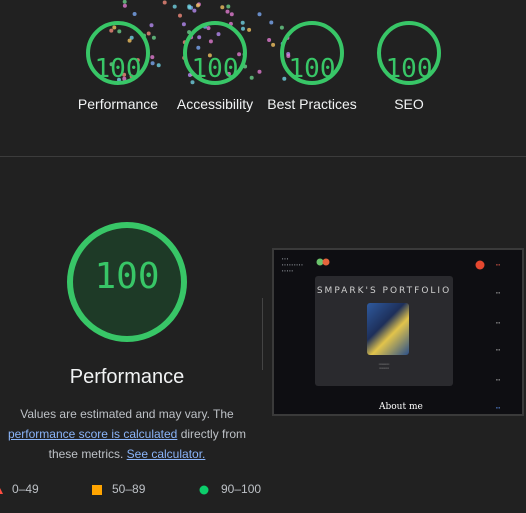  What do you see at coordinates (262, 334) in the screenshot?
I see `vertical-divider` at bounding box center [262, 334].